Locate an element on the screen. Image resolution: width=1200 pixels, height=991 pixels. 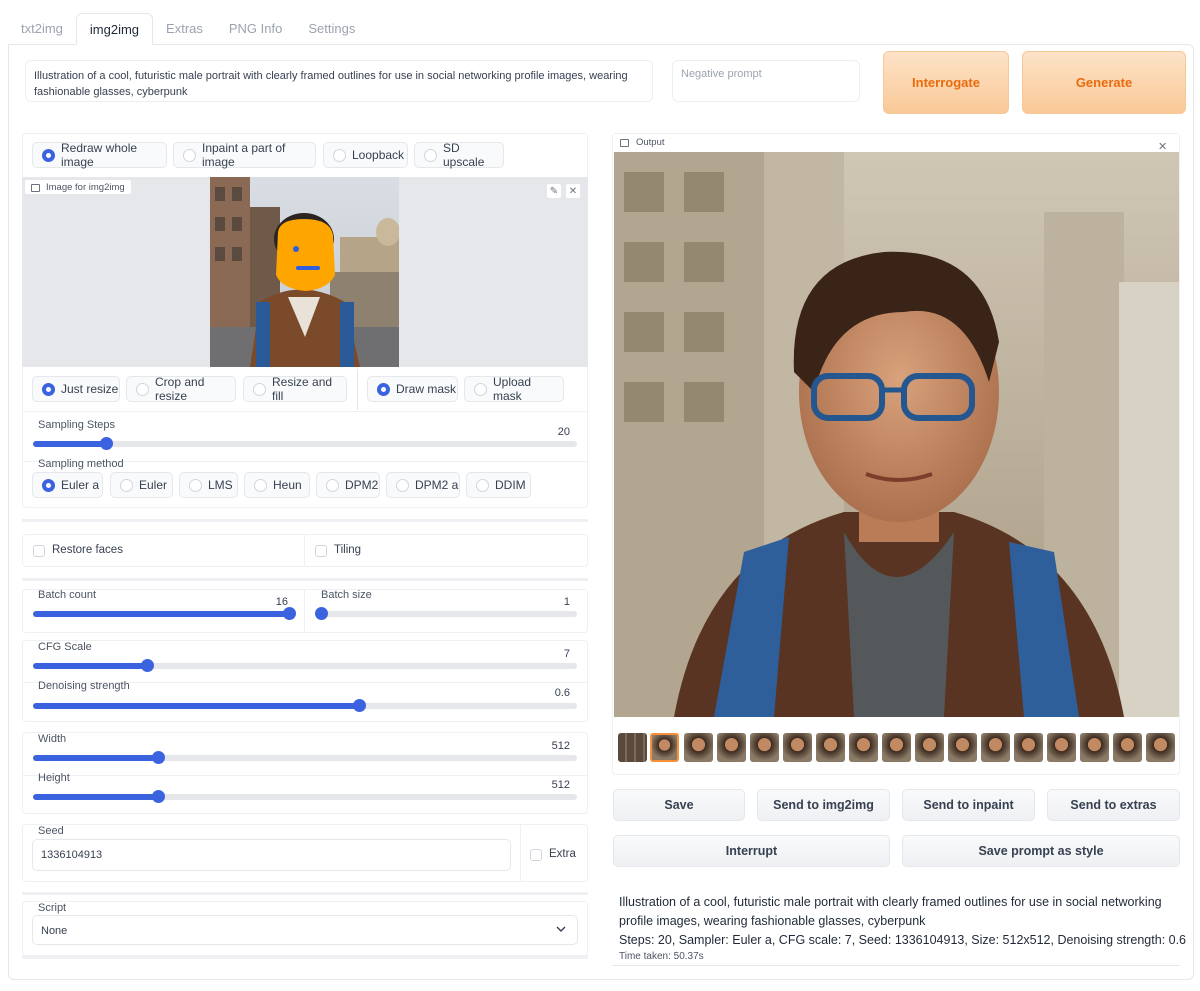
close-icon: ✕ is located at coordinates (573, 191).